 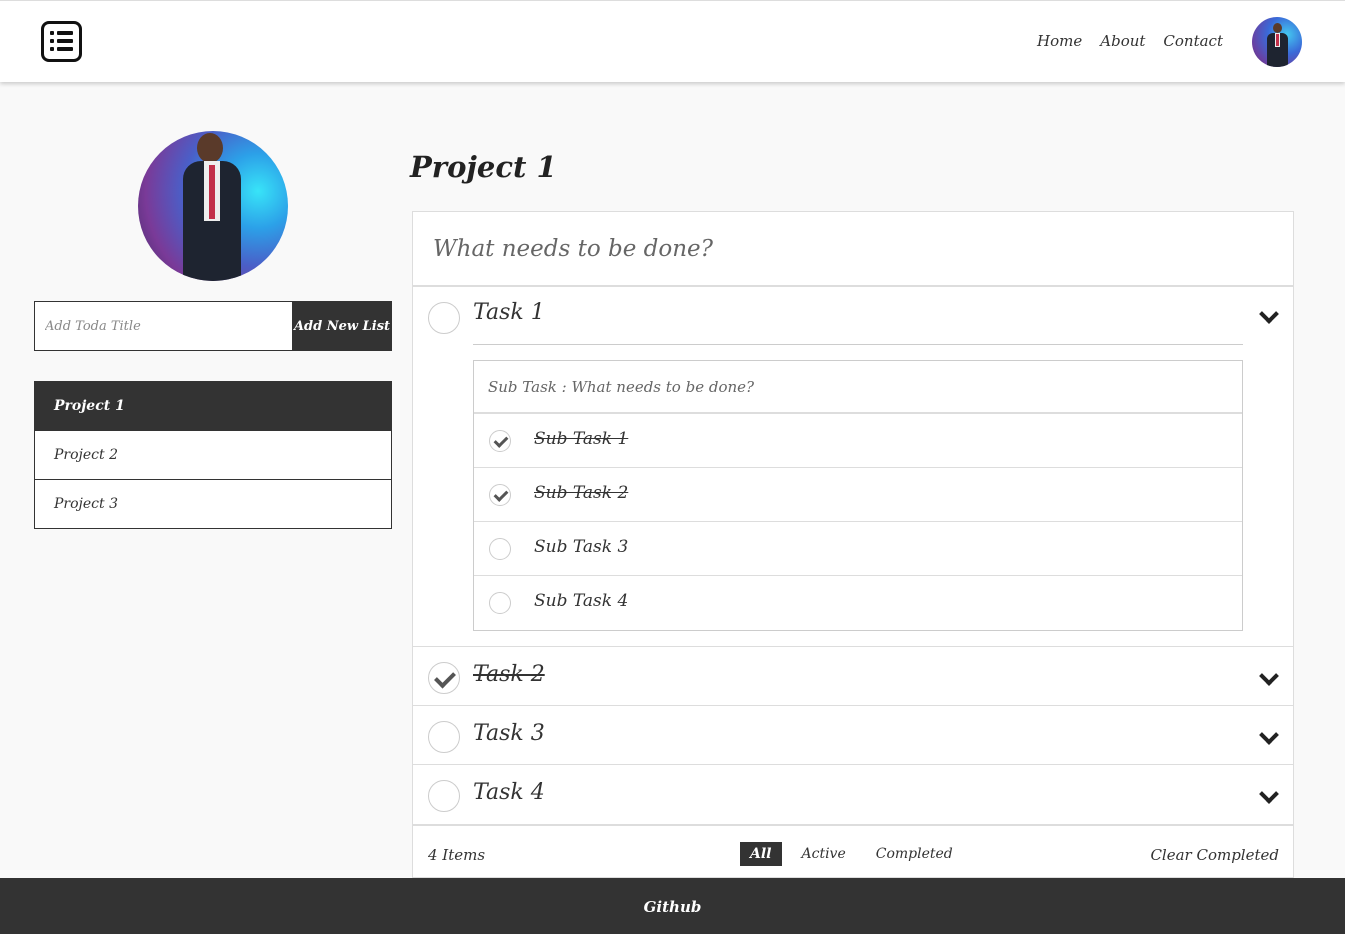 What do you see at coordinates (509, 733) in the screenshot?
I see `task-label: Task 3` at bounding box center [509, 733].